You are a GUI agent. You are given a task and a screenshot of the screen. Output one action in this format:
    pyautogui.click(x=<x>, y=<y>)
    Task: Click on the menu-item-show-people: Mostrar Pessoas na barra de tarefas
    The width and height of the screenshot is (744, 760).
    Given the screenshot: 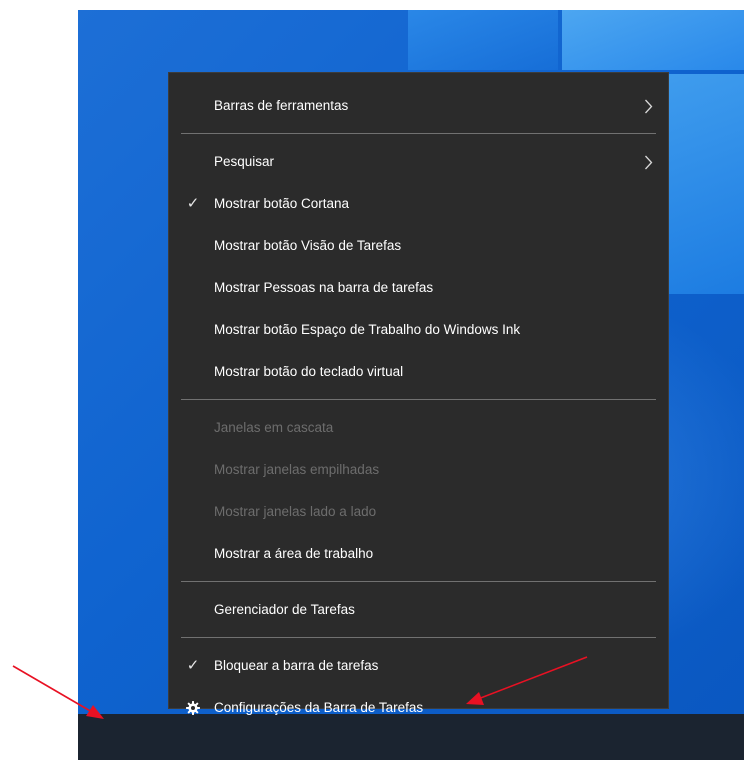 What is the action you would take?
    pyautogui.click(x=418, y=288)
    